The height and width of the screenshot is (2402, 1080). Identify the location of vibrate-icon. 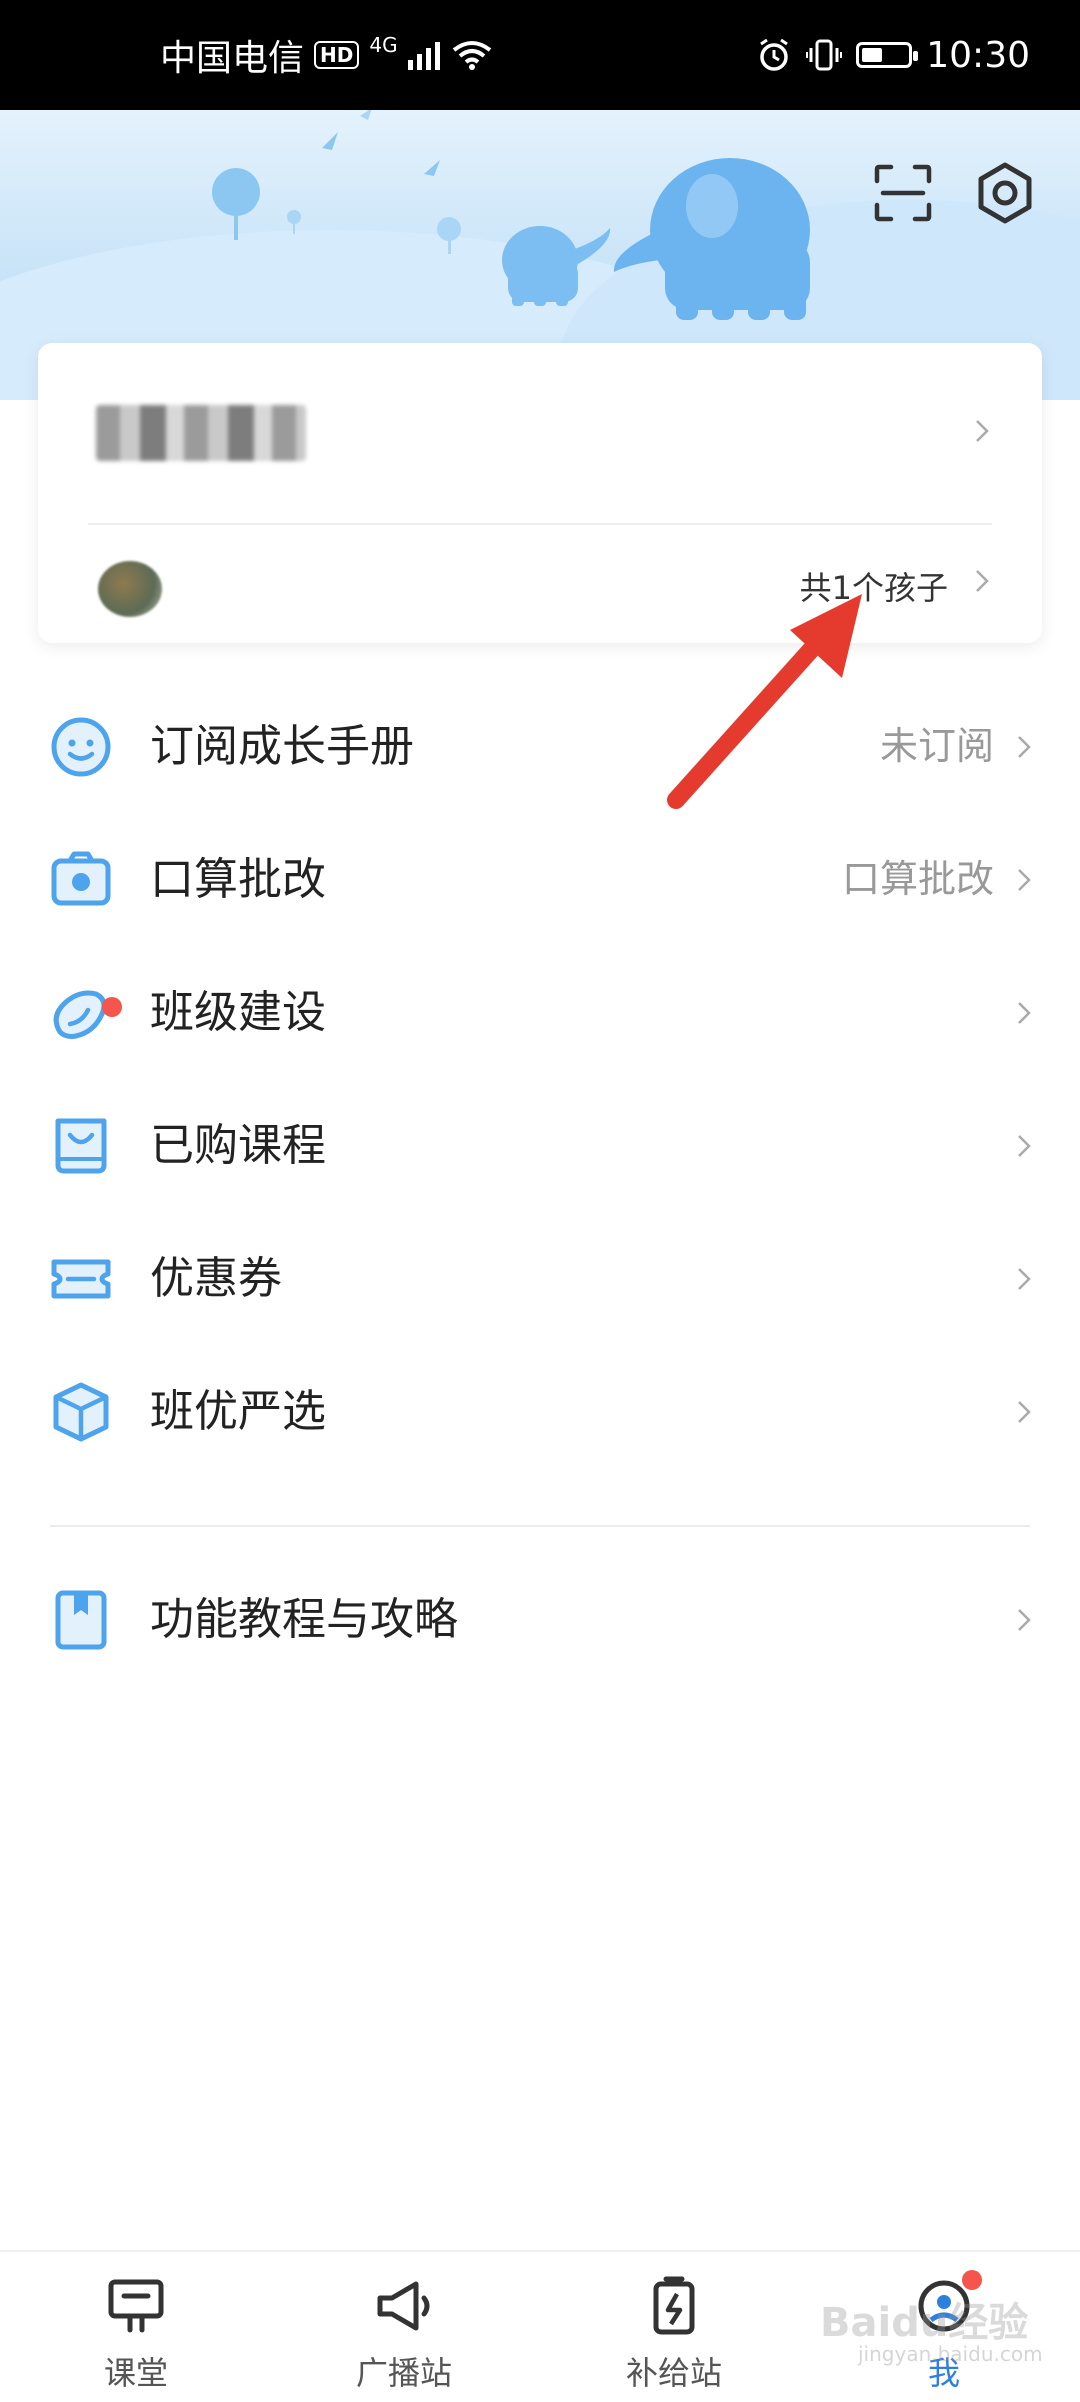
(824, 55).